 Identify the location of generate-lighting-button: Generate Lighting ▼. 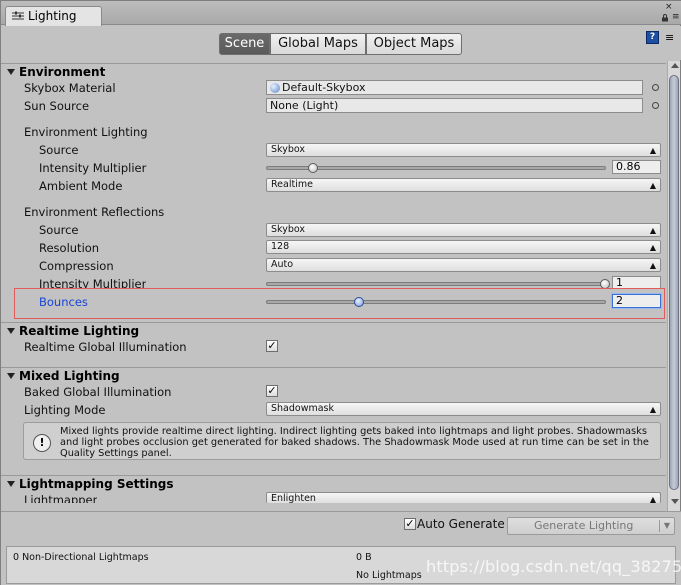
(591, 526).